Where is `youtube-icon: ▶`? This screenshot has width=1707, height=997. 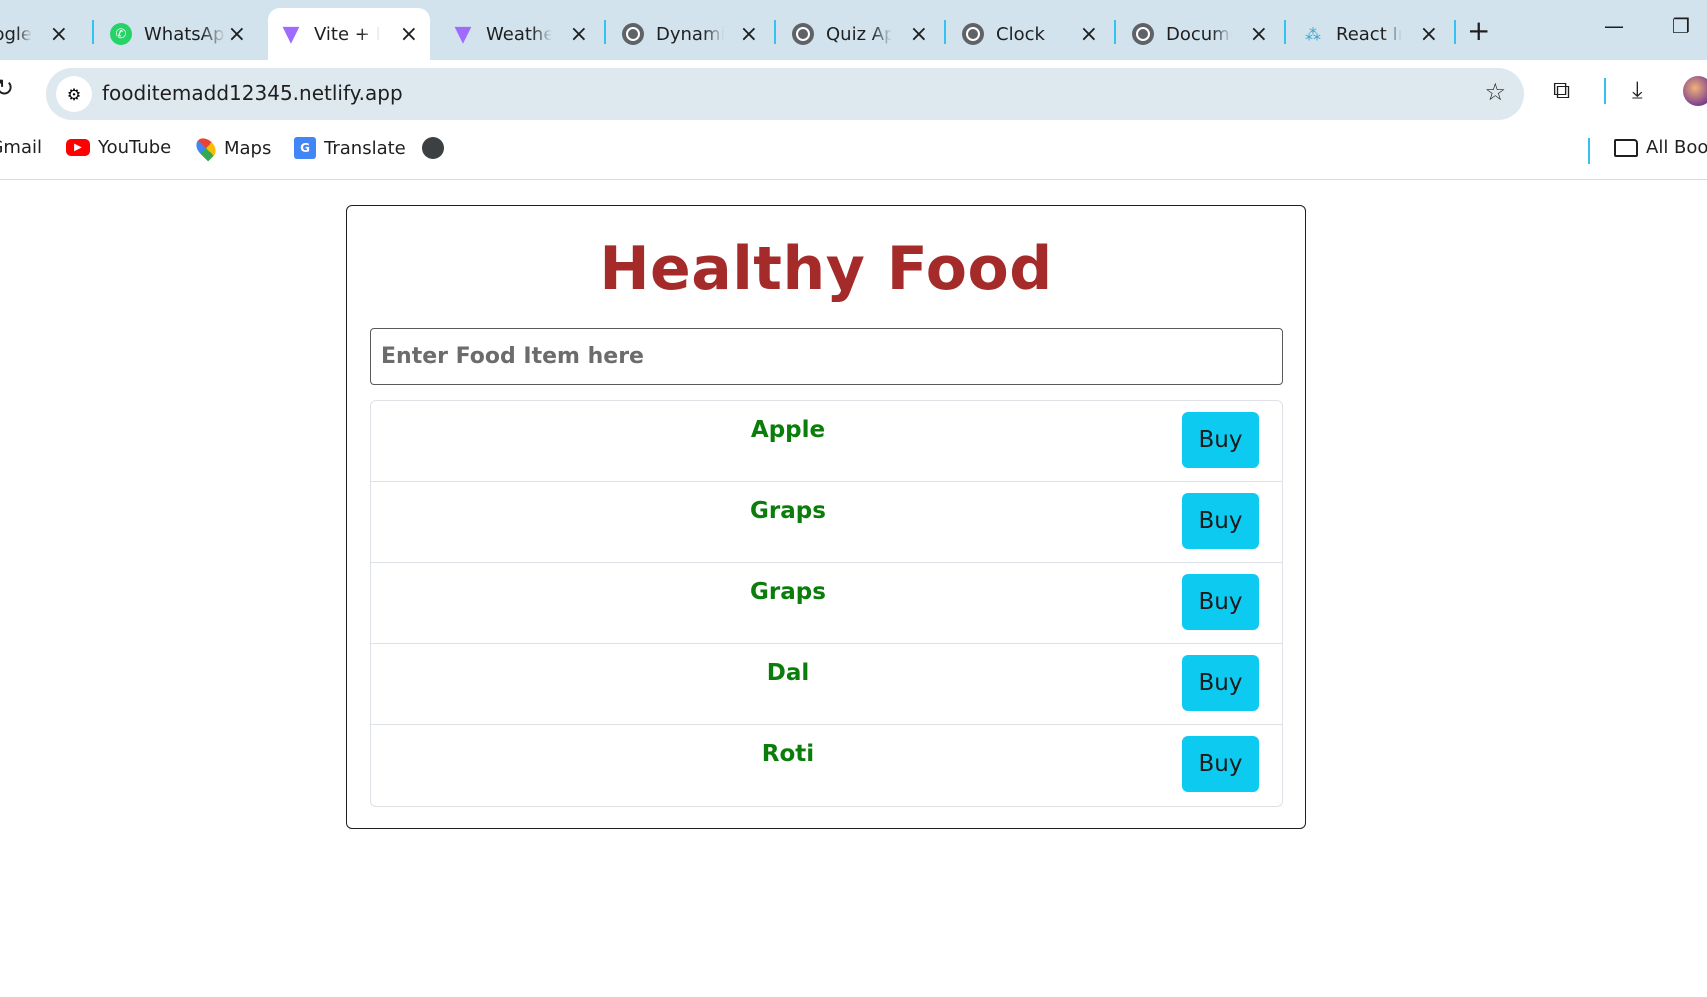
youtube-icon: ▶ is located at coordinates (78, 147).